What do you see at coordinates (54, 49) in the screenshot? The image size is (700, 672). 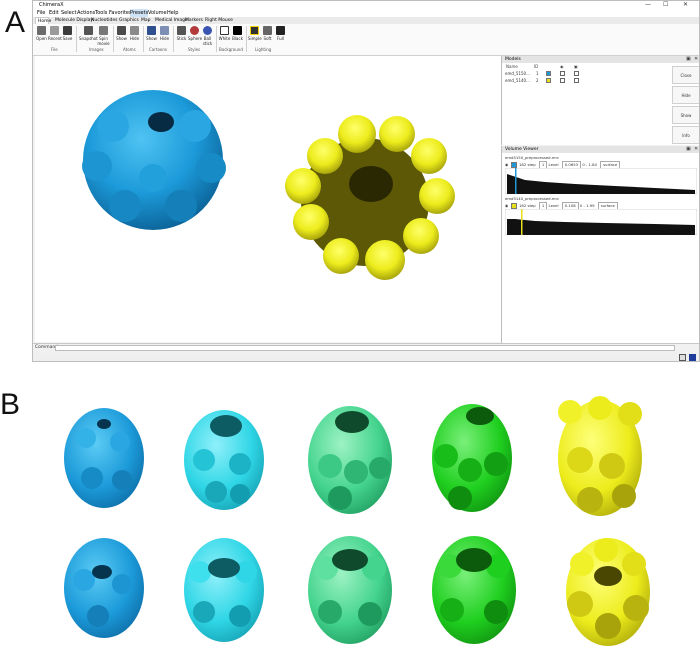 I see `group-label-file: File` at bounding box center [54, 49].